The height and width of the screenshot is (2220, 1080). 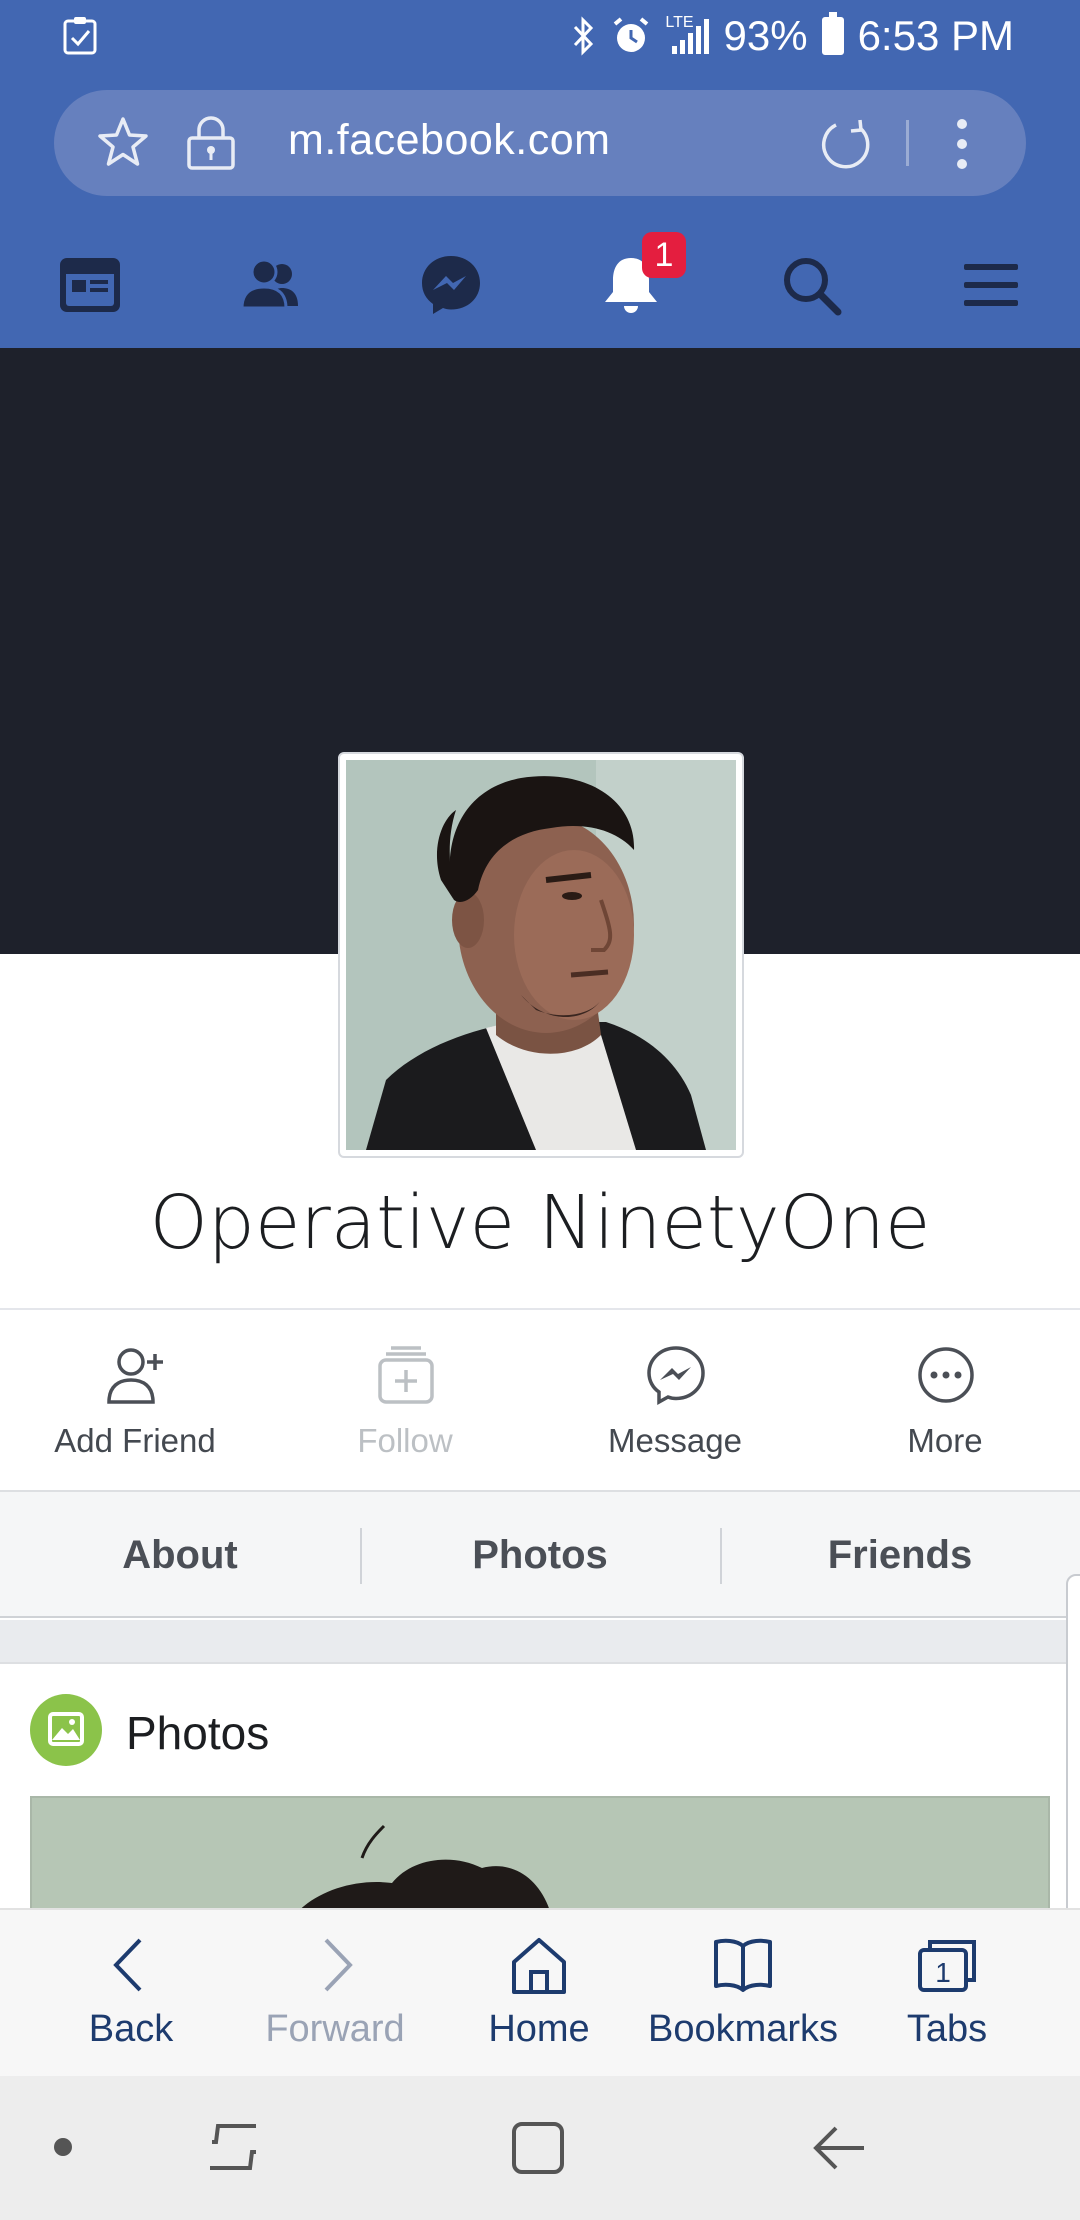 I want to click on browser-bottom-toolbar: Back Forward Home Bookmarks 1 Tabs, so click(x=540, y=1992).